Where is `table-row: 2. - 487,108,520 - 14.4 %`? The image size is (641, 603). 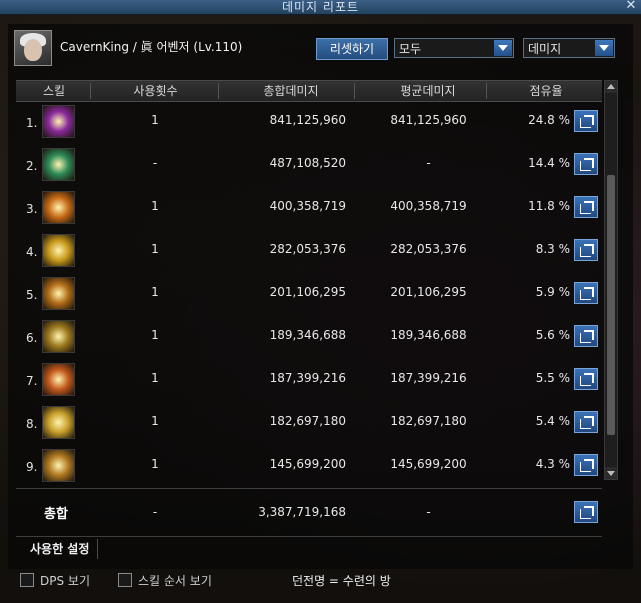
table-row: 2. - 487,108,520 - 14.4 % is located at coordinates (309, 164).